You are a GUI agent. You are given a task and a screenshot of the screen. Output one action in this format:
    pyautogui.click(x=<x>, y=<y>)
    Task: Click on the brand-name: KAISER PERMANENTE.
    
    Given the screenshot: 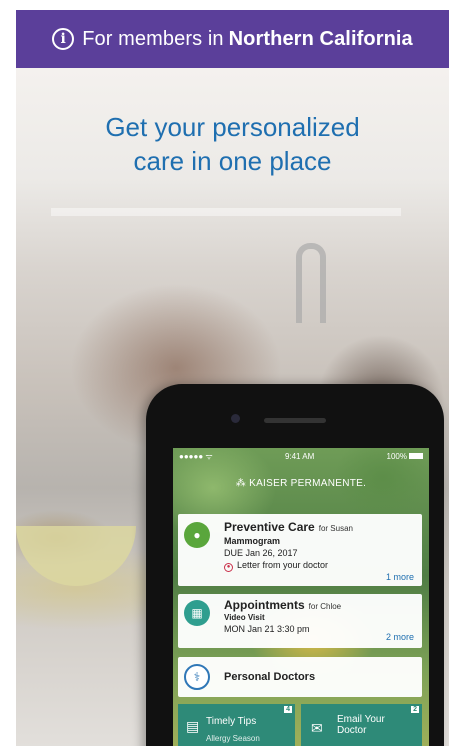 What is the action you would take?
    pyautogui.click(x=308, y=483)
    